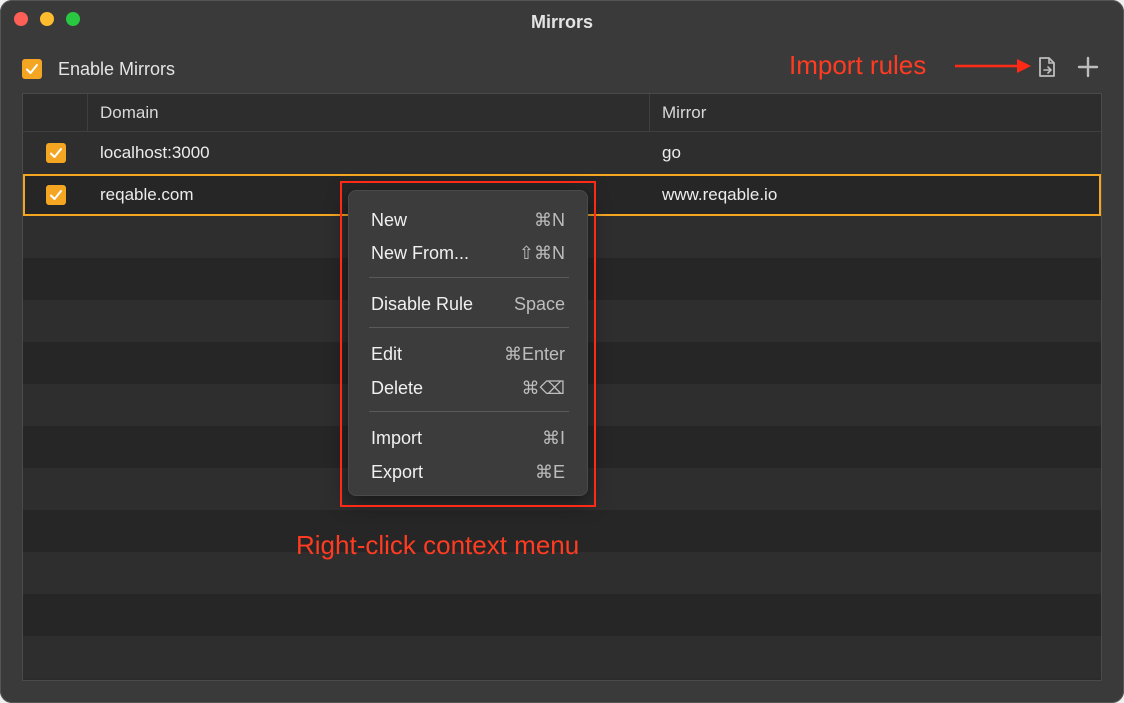 The width and height of the screenshot is (1124, 703). What do you see at coordinates (117, 68) in the screenshot?
I see `enable-mirrors-label: Enable Mirrors` at bounding box center [117, 68].